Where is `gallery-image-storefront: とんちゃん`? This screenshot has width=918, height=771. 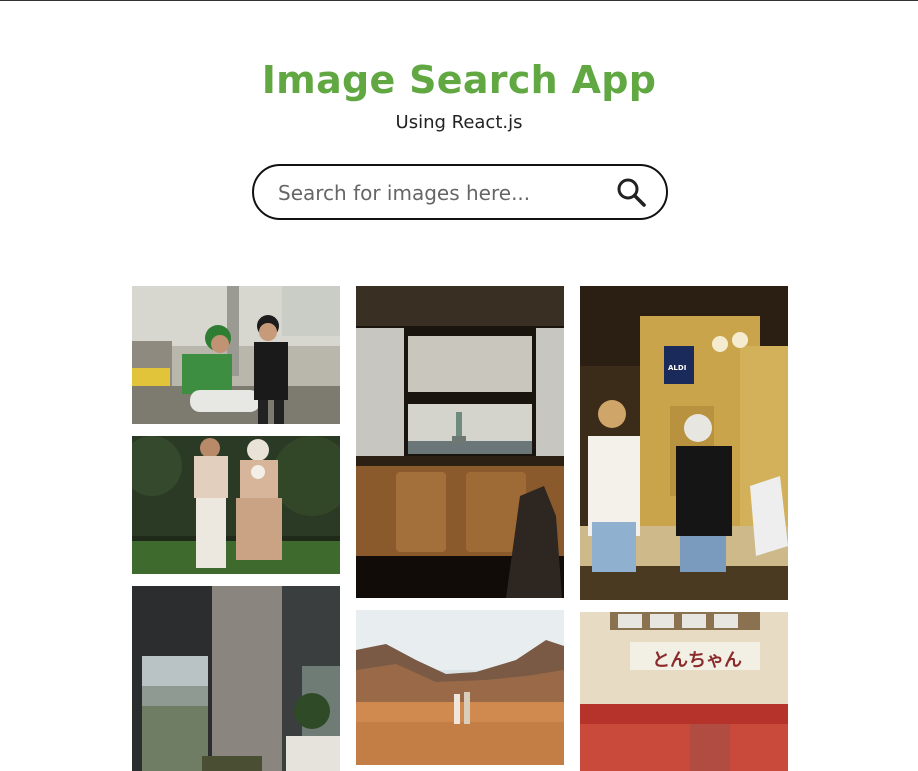 gallery-image-storefront: とんちゃん is located at coordinates (684, 691).